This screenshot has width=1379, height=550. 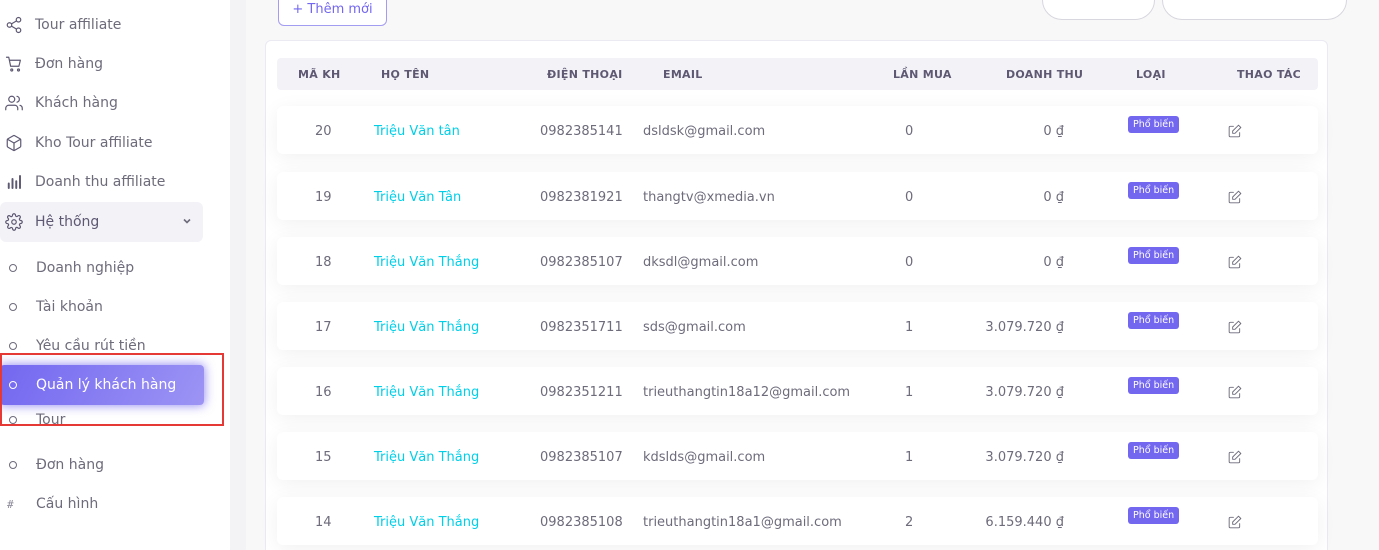 I want to click on customer-phone: 0982351211, so click(x=581, y=392).